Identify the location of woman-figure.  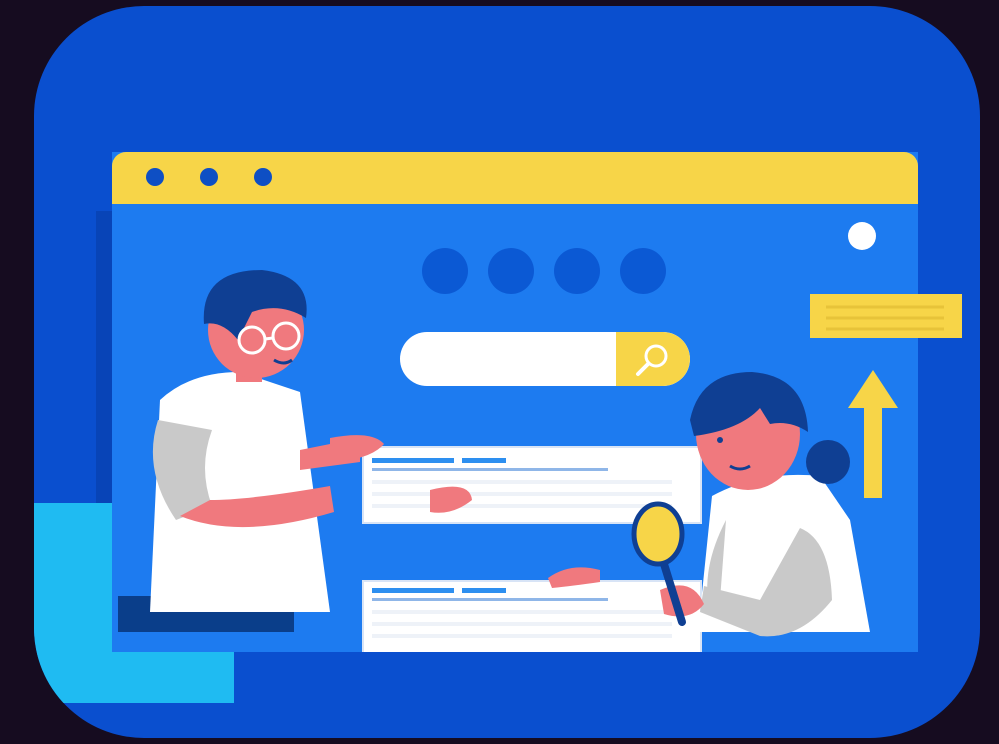
(709, 504).